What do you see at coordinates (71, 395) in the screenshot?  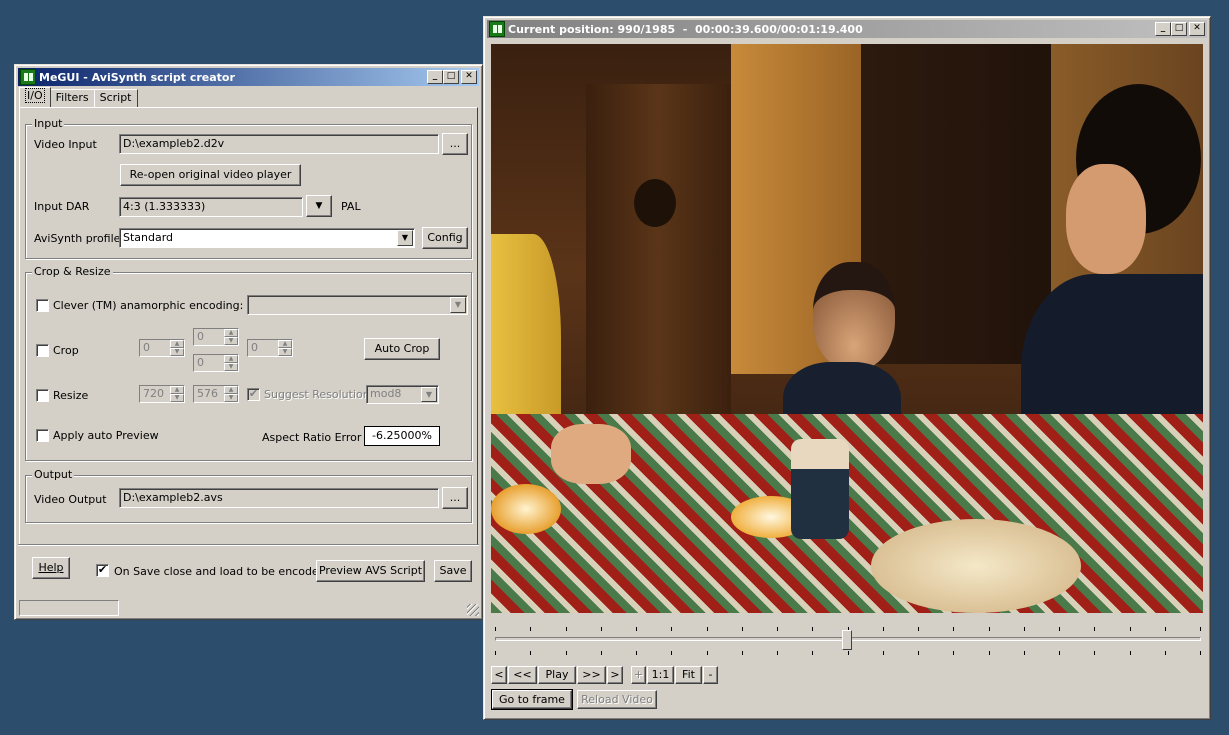 I see `resize-label: Resize` at bounding box center [71, 395].